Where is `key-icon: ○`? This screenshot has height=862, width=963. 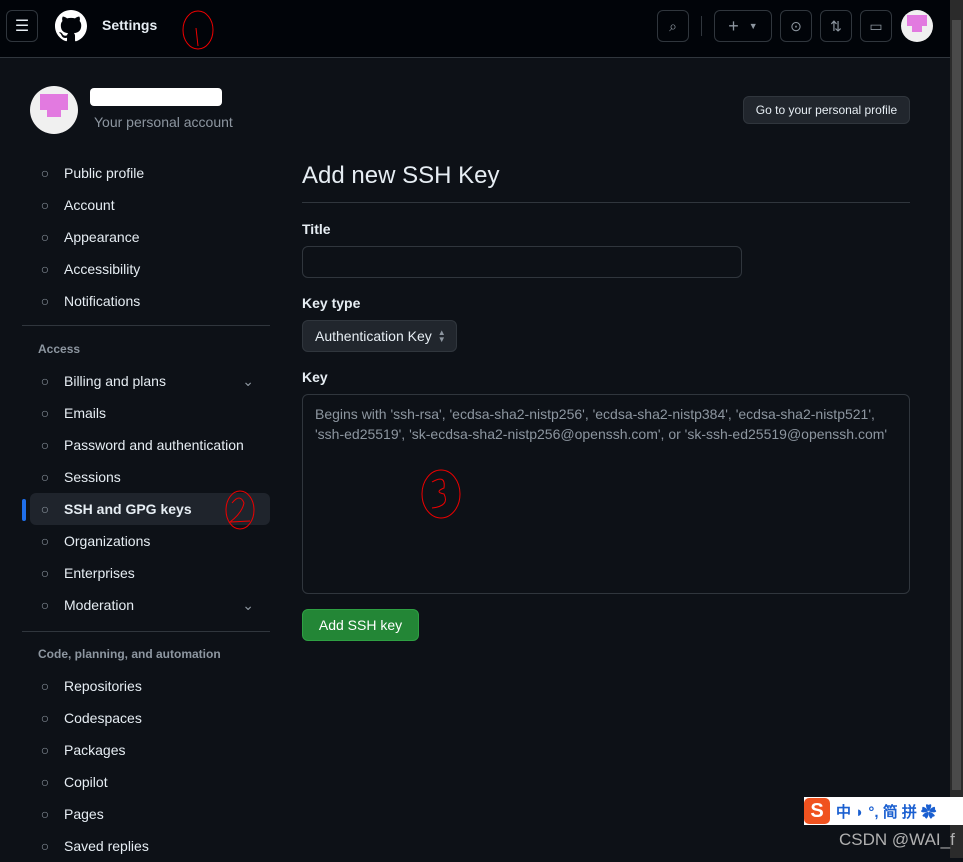 key-icon: ○ is located at coordinates (45, 509).